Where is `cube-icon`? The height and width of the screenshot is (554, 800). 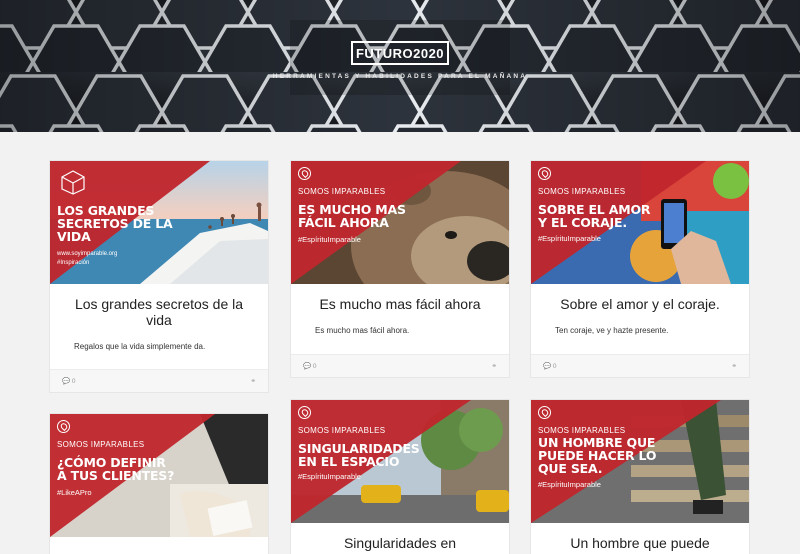
cube-icon is located at coordinates (73, 182).